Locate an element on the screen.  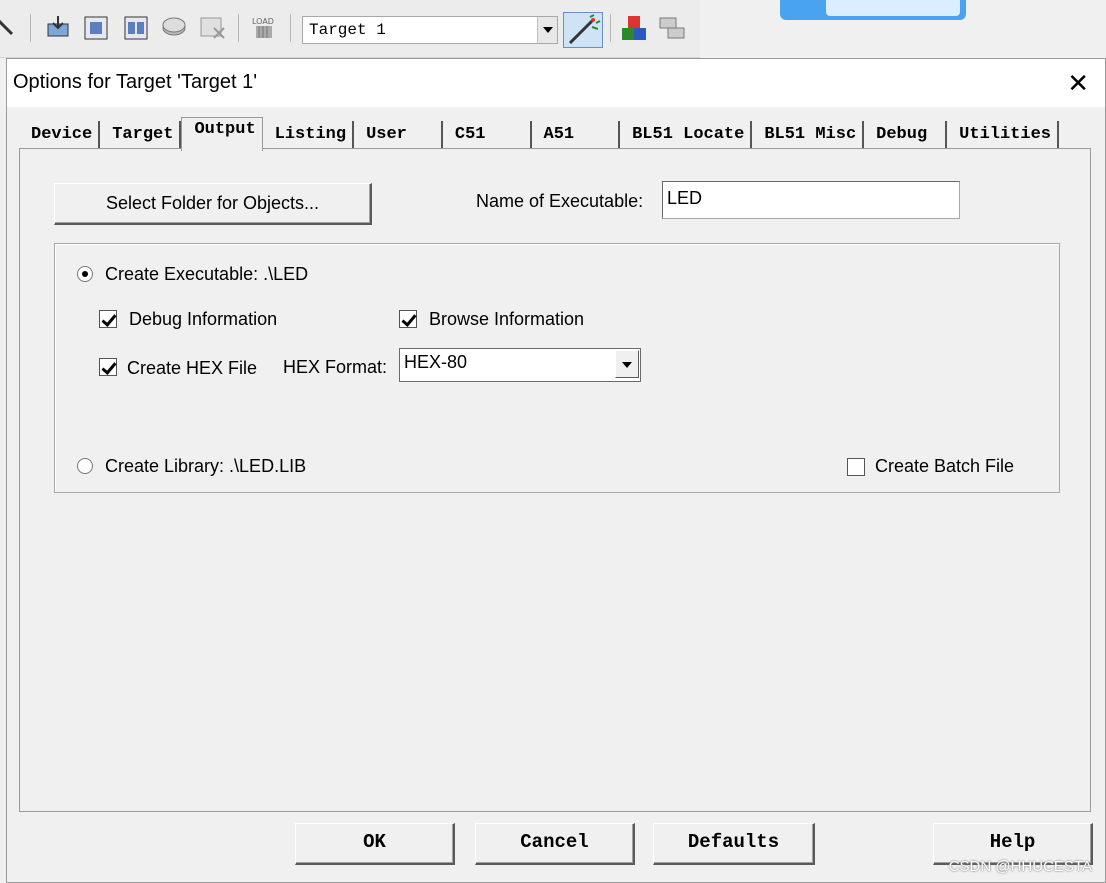
target-select: Target 1 is located at coordinates (430, 30).